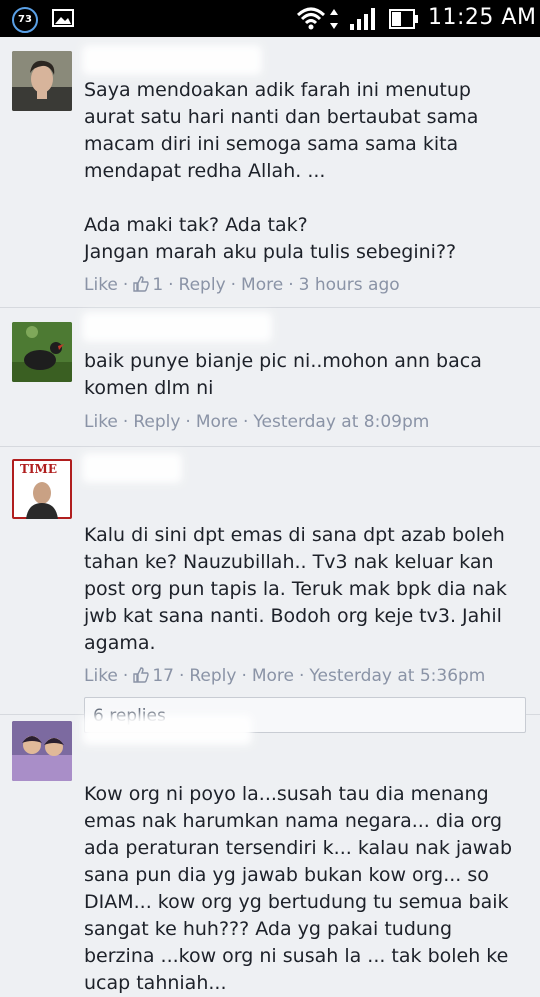  I want to click on image-icon, so click(63, 20).